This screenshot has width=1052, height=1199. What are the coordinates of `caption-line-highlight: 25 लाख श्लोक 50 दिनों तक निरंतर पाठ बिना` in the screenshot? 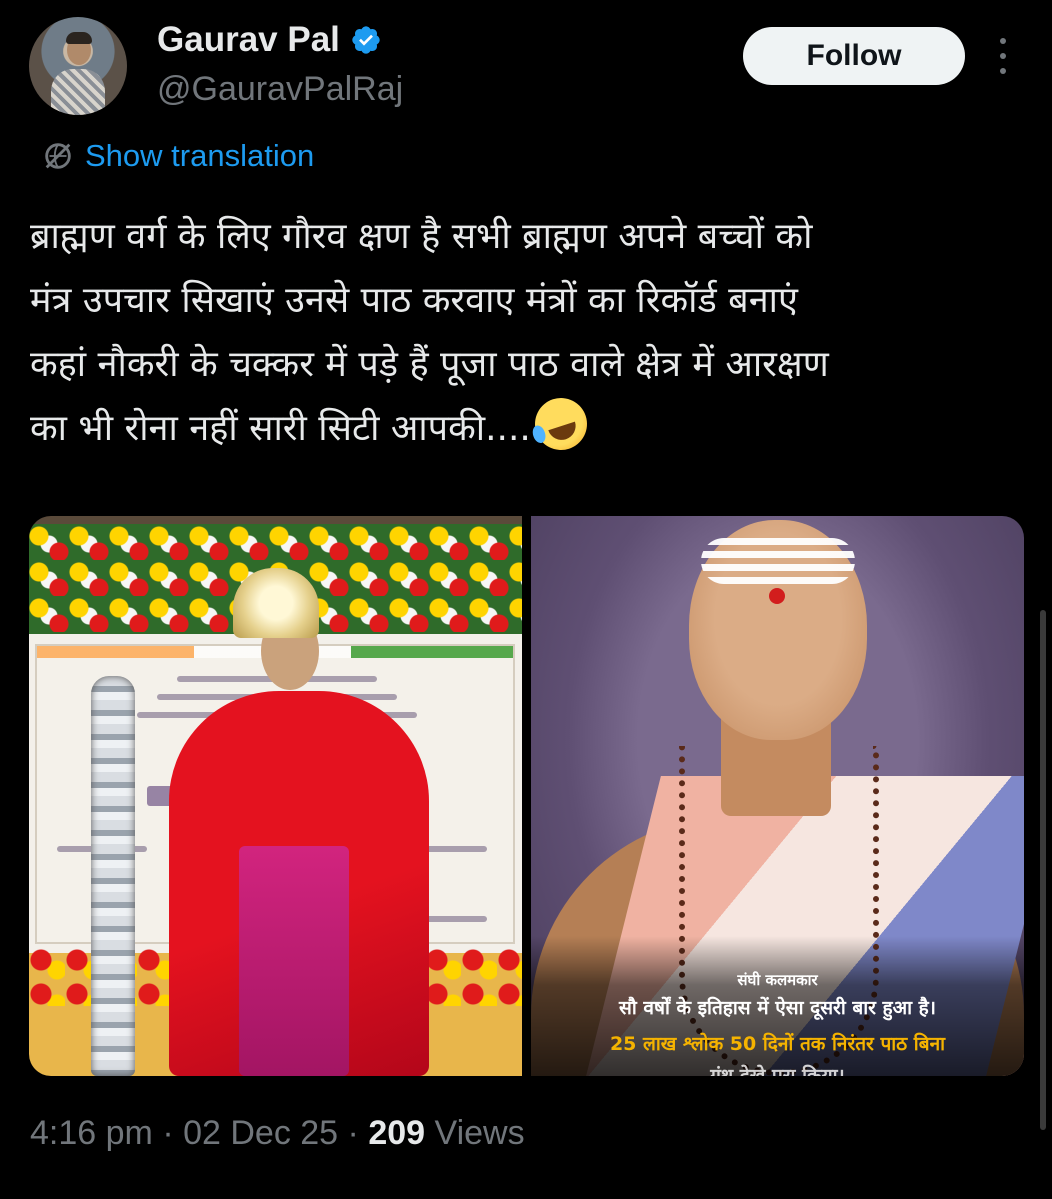 It's located at (777, 1044).